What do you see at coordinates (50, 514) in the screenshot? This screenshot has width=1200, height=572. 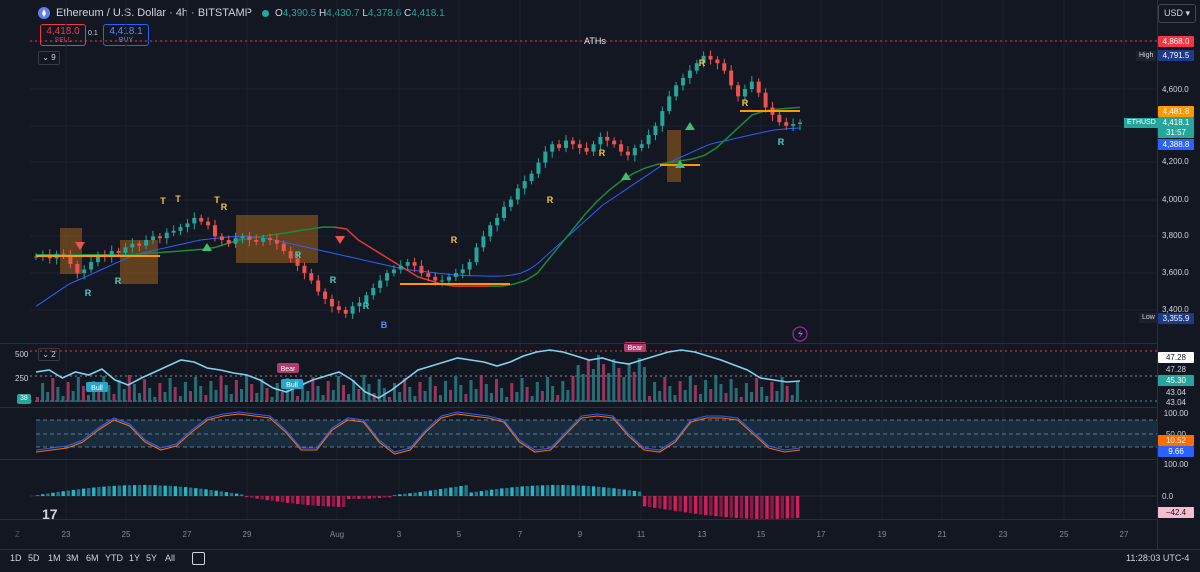 I see `tradingview-logo: 17` at bounding box center [50, 514].